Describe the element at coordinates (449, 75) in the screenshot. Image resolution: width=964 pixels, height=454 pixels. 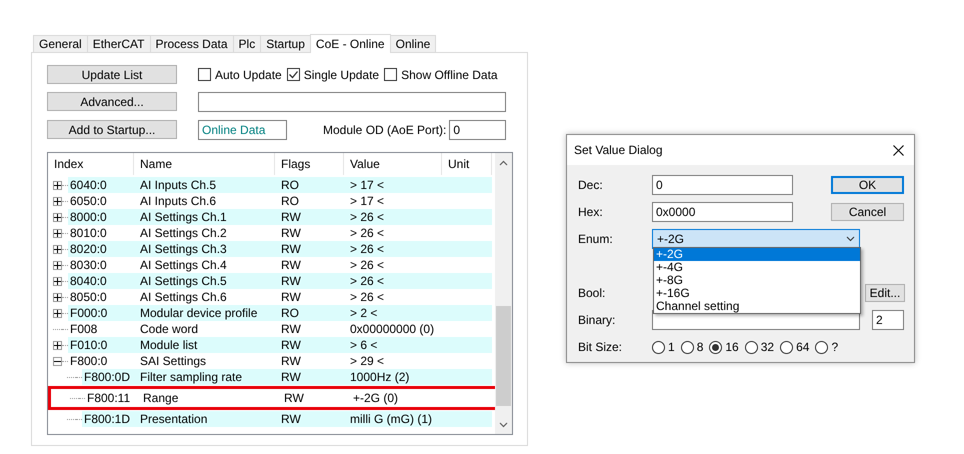
I see `checkbox-label: Show Offline Data` at that location.